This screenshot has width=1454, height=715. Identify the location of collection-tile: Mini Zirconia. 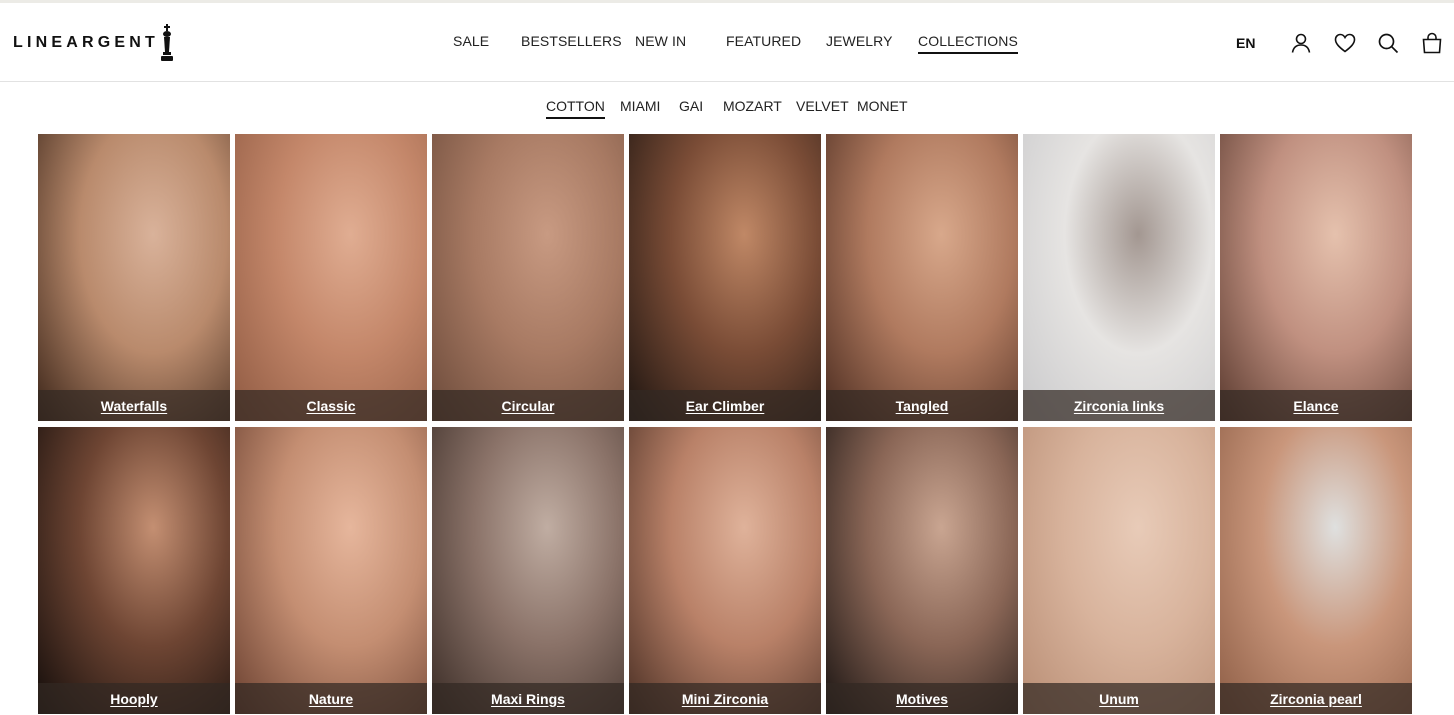
(725, 570).